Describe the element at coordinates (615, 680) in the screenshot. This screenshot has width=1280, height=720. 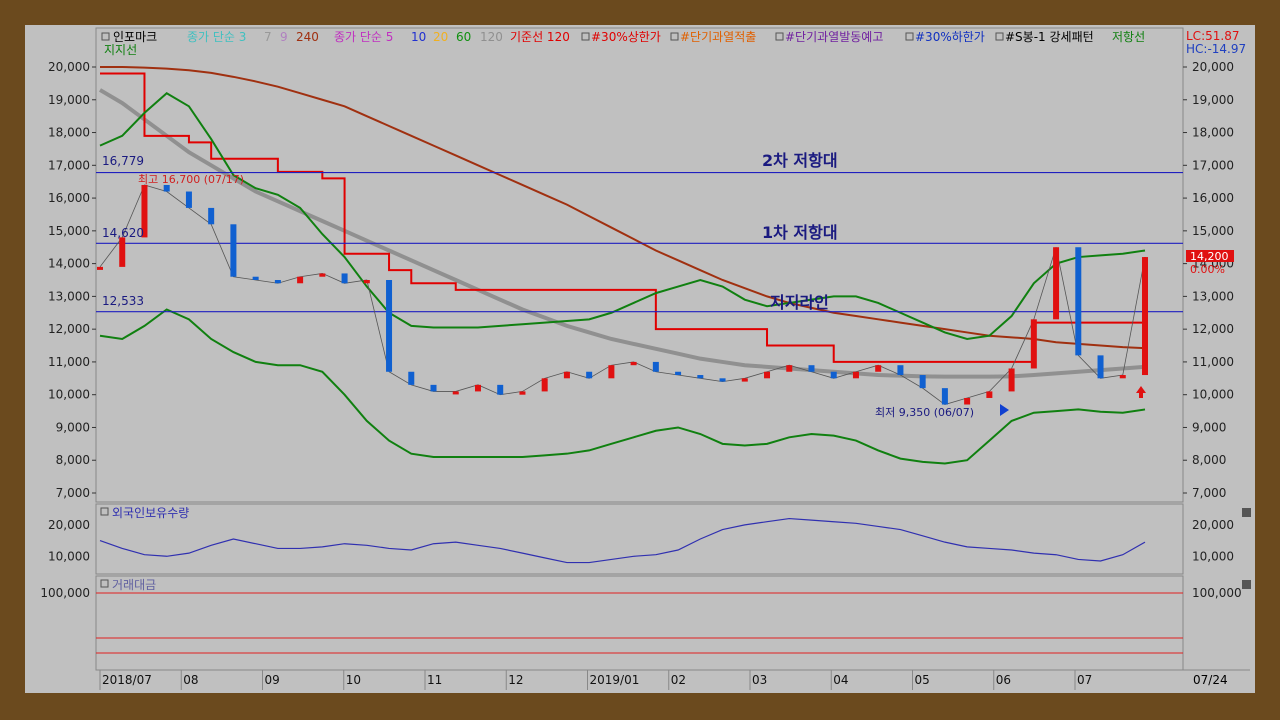
I see `x-tick-label: 2019/01` at that location.